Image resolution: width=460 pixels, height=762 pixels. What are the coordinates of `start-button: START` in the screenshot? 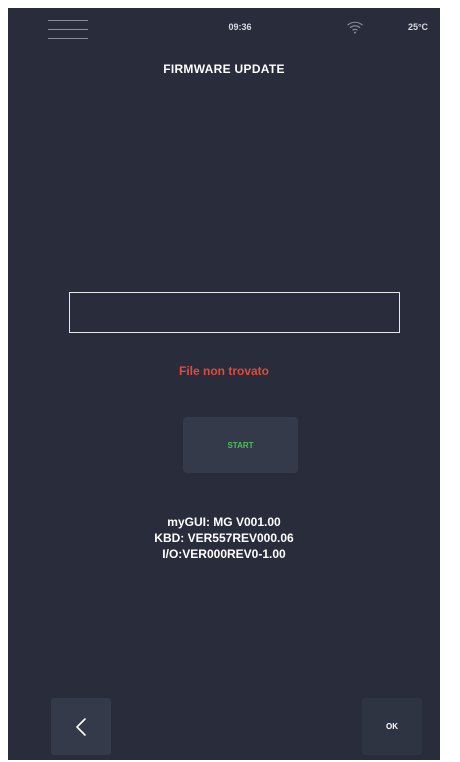 It's located at (240, 445).